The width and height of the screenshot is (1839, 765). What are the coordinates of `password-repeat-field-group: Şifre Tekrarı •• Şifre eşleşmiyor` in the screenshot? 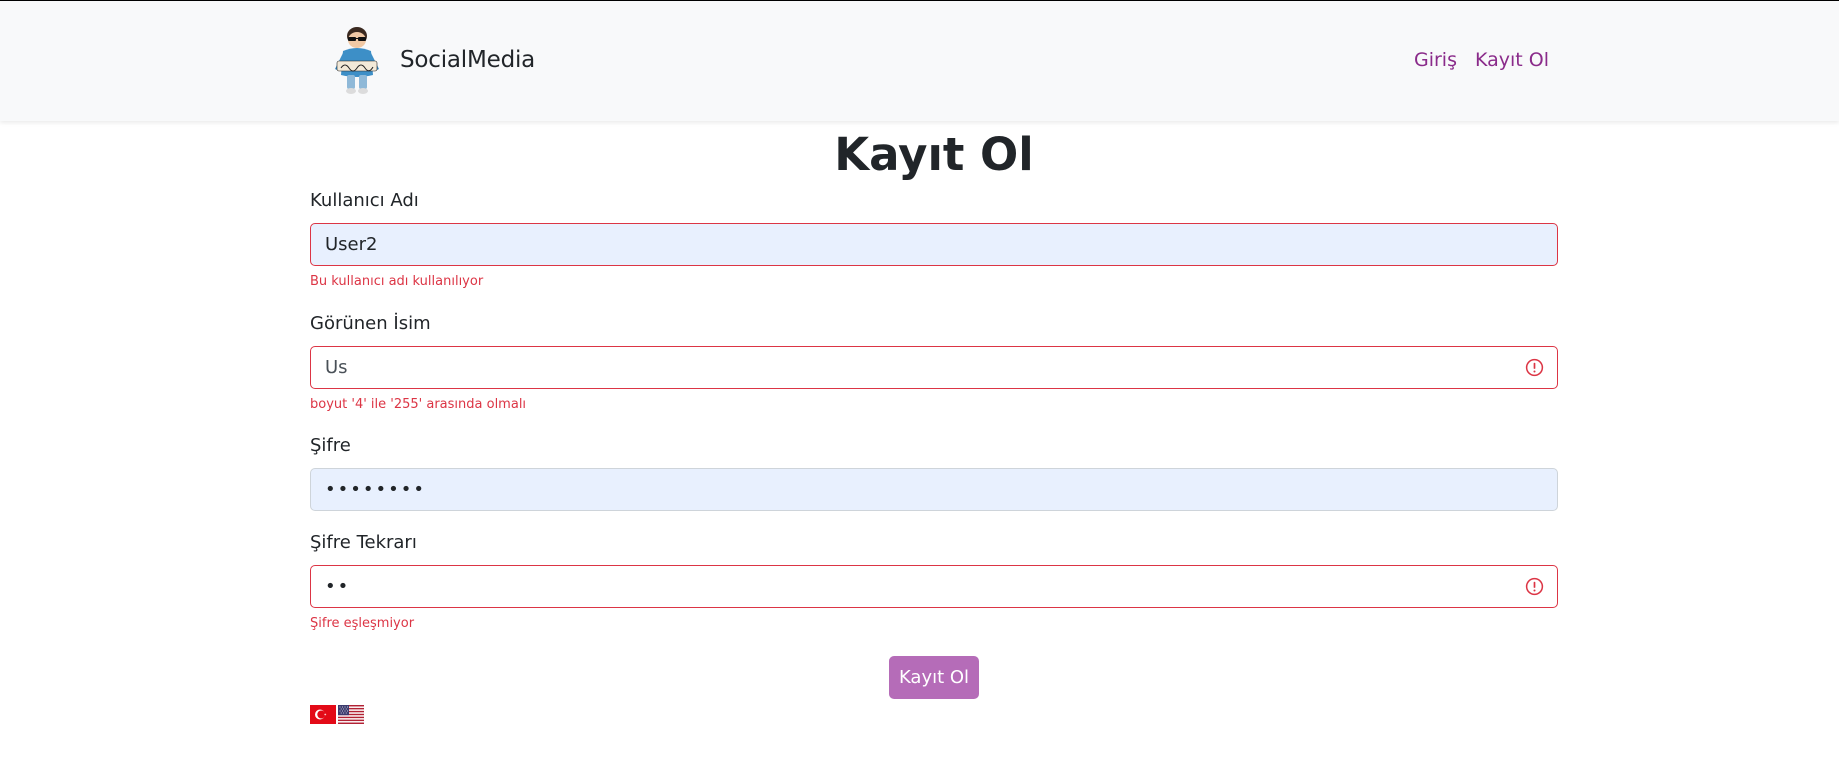 It's located at (934, 581).